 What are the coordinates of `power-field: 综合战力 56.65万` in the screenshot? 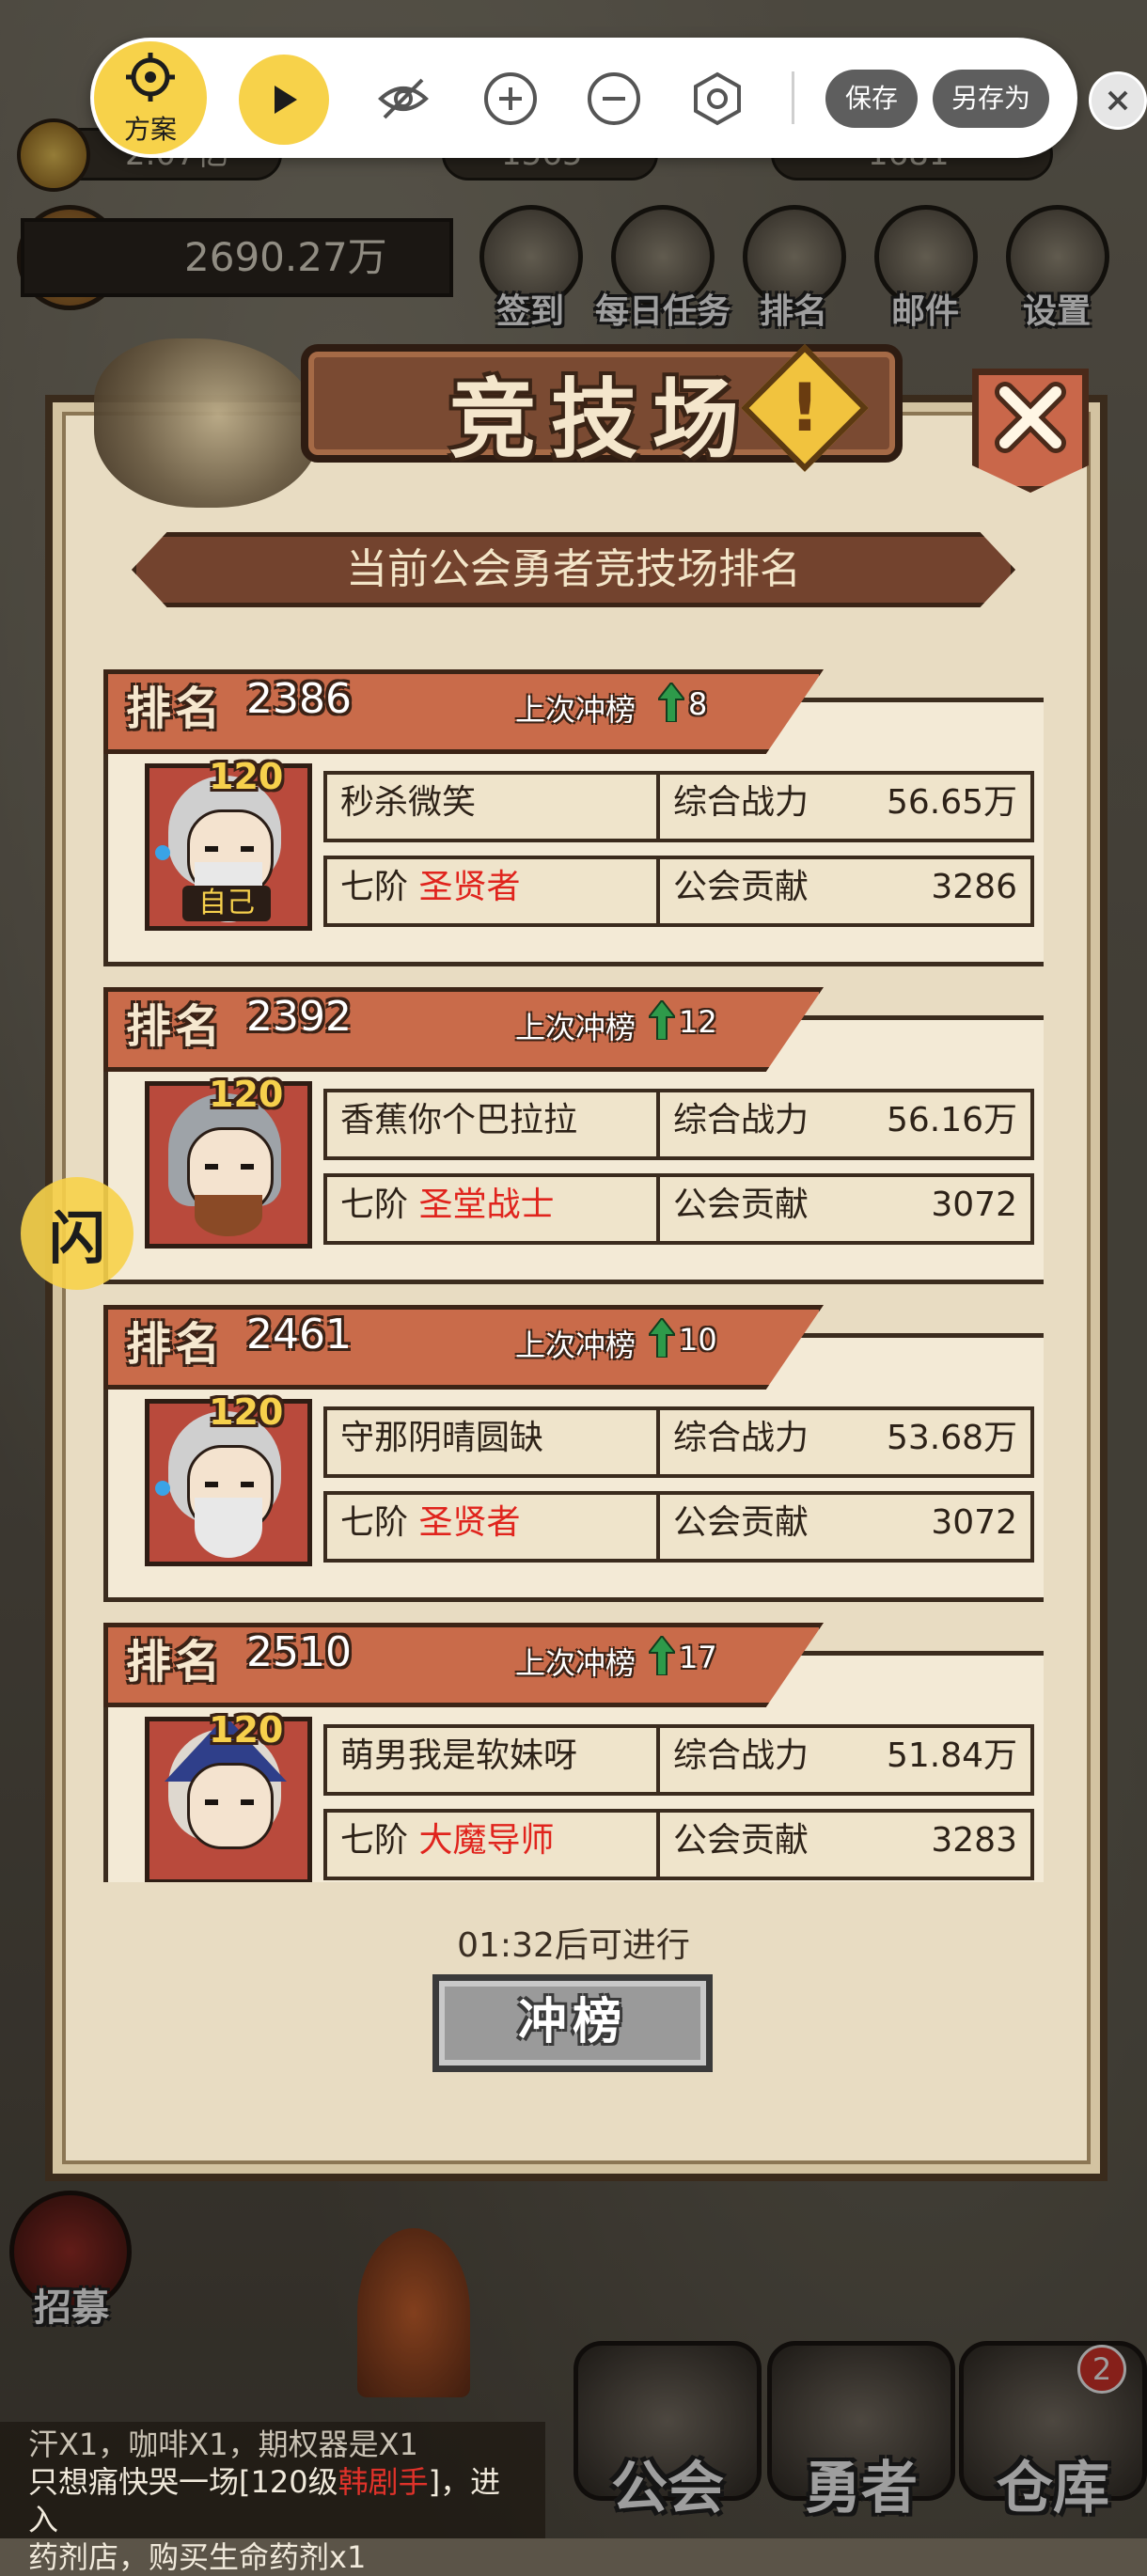 It's located at (845, 806).